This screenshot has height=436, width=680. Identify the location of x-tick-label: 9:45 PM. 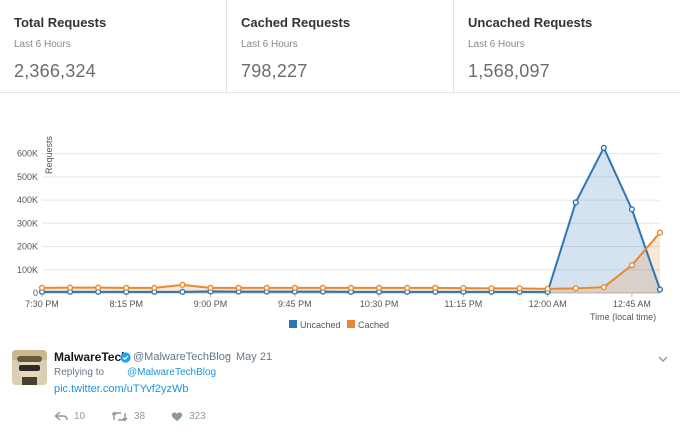
(295, 304).